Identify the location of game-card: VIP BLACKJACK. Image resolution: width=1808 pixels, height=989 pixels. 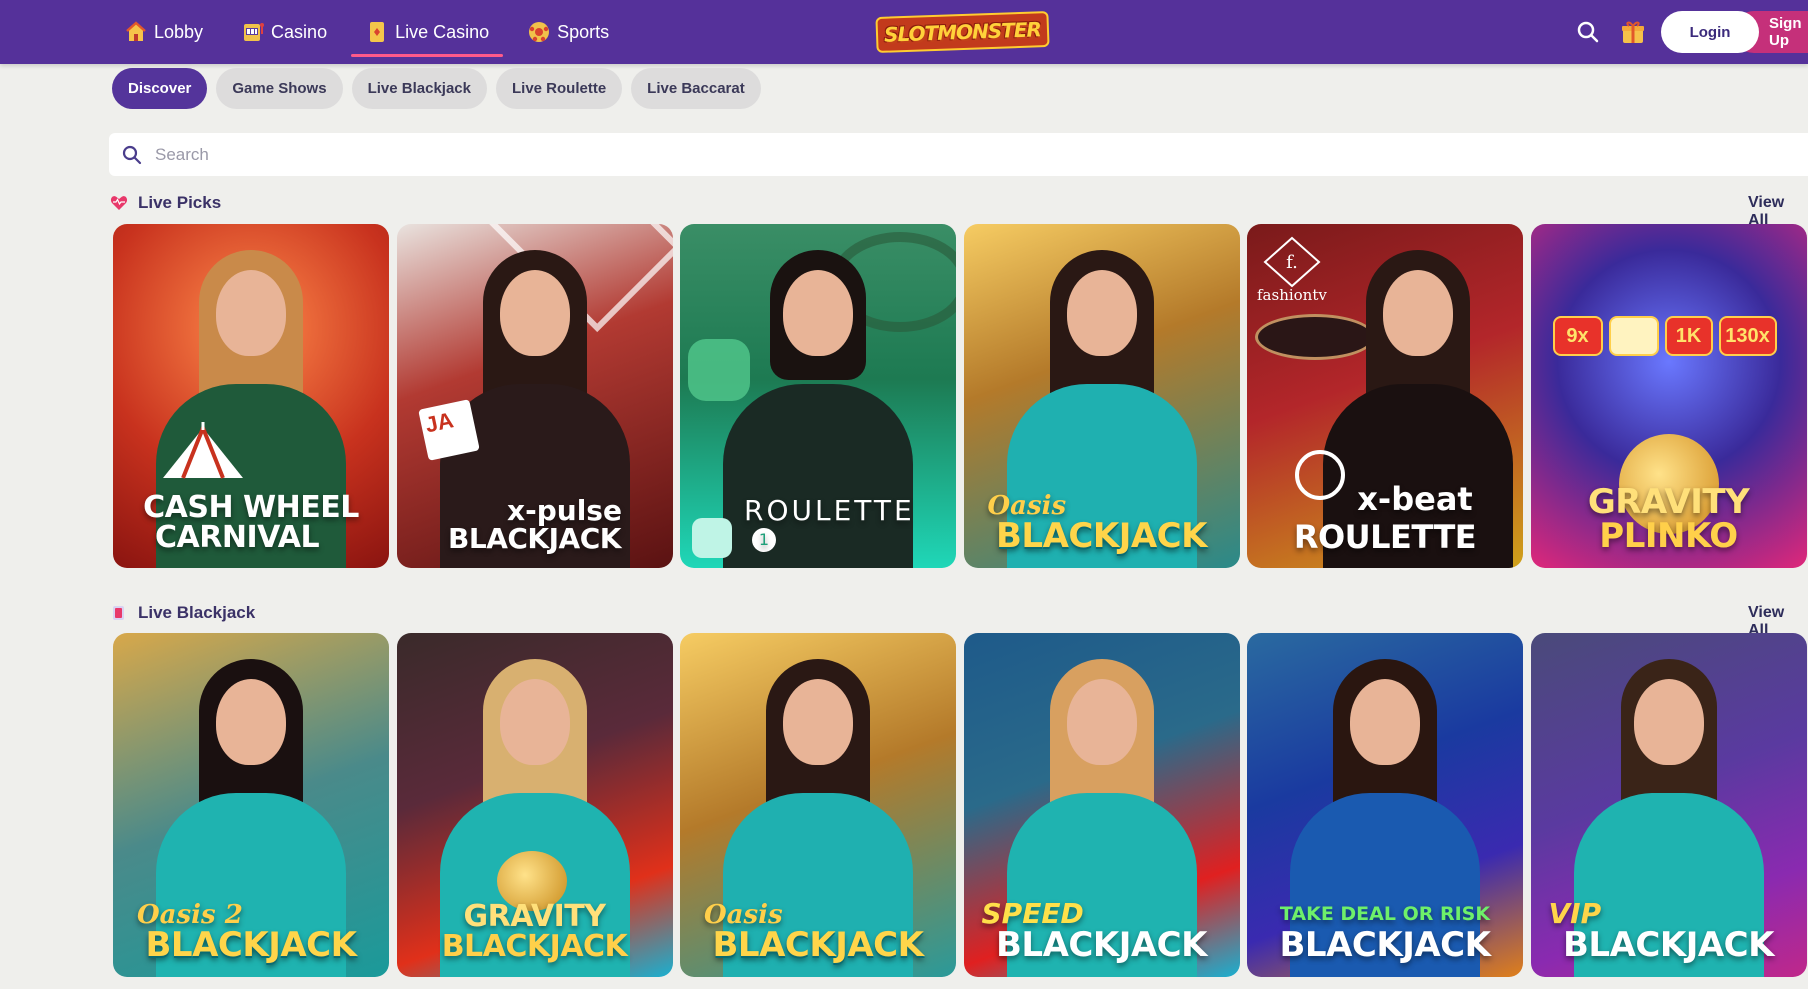
(1668, 805).